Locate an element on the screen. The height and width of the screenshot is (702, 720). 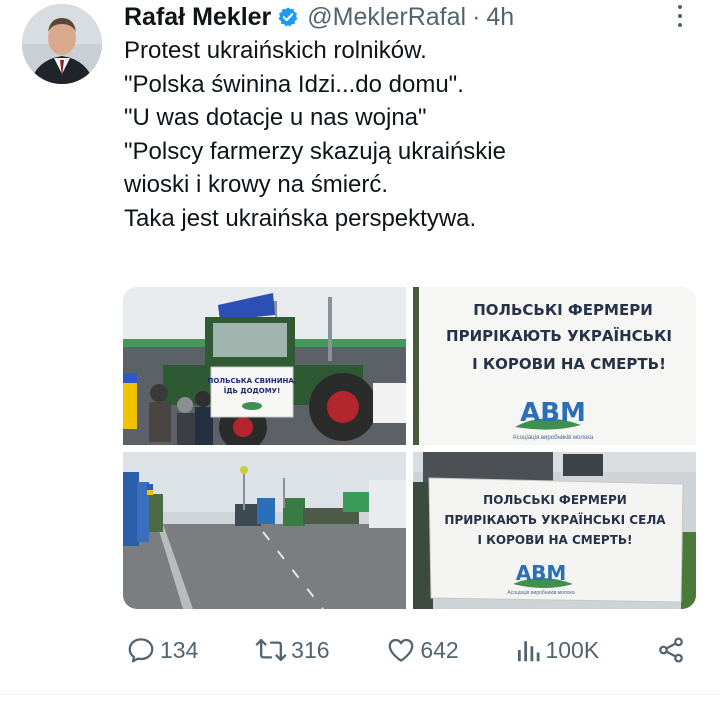
more-options-icon is located at coordinates (680, 16).